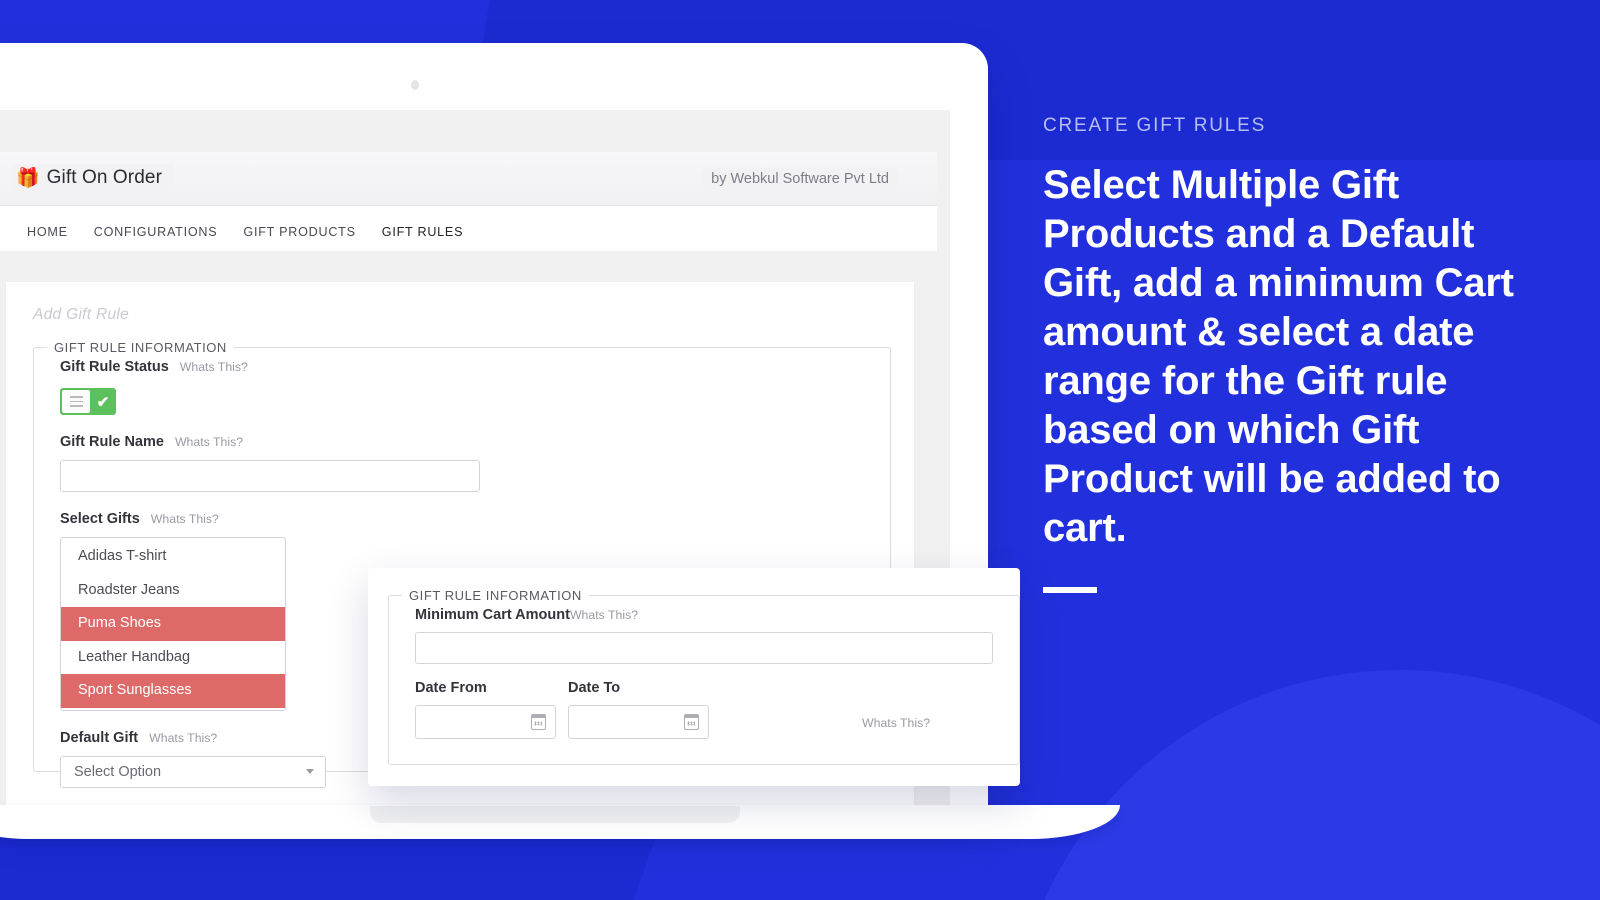 This screenshot has width=1600, height=900. I want to click on whats-this-status-link: Whats This?, so click(214, 367).